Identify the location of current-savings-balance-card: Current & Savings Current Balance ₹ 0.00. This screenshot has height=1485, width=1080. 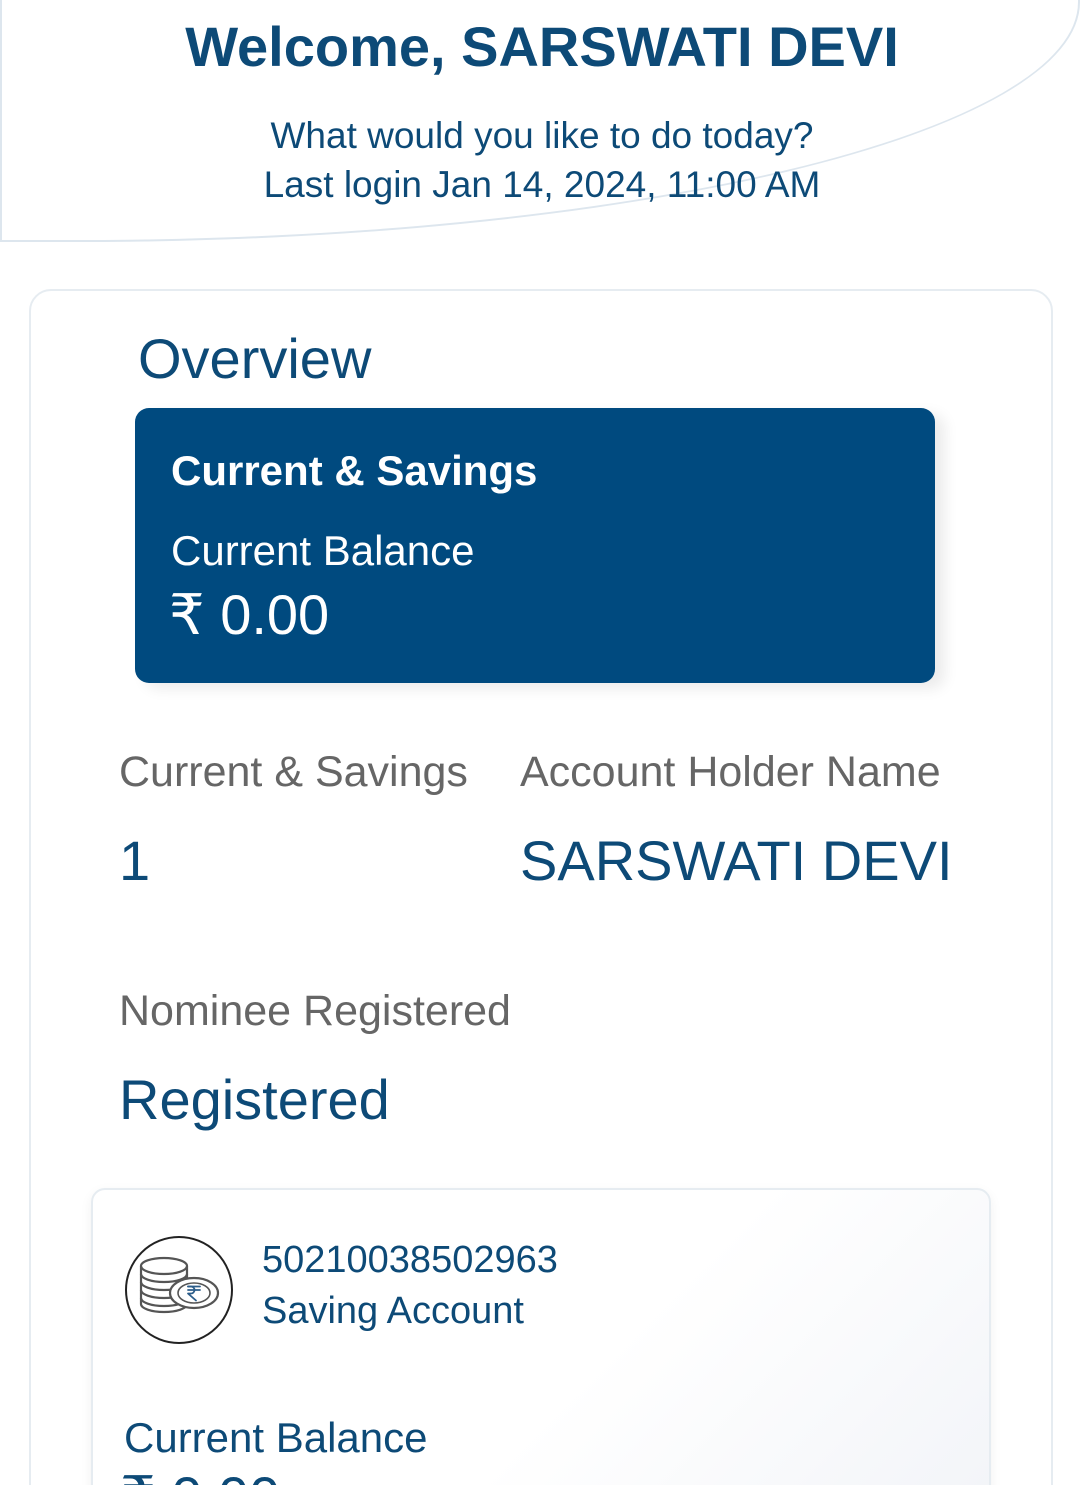
(535, 545).